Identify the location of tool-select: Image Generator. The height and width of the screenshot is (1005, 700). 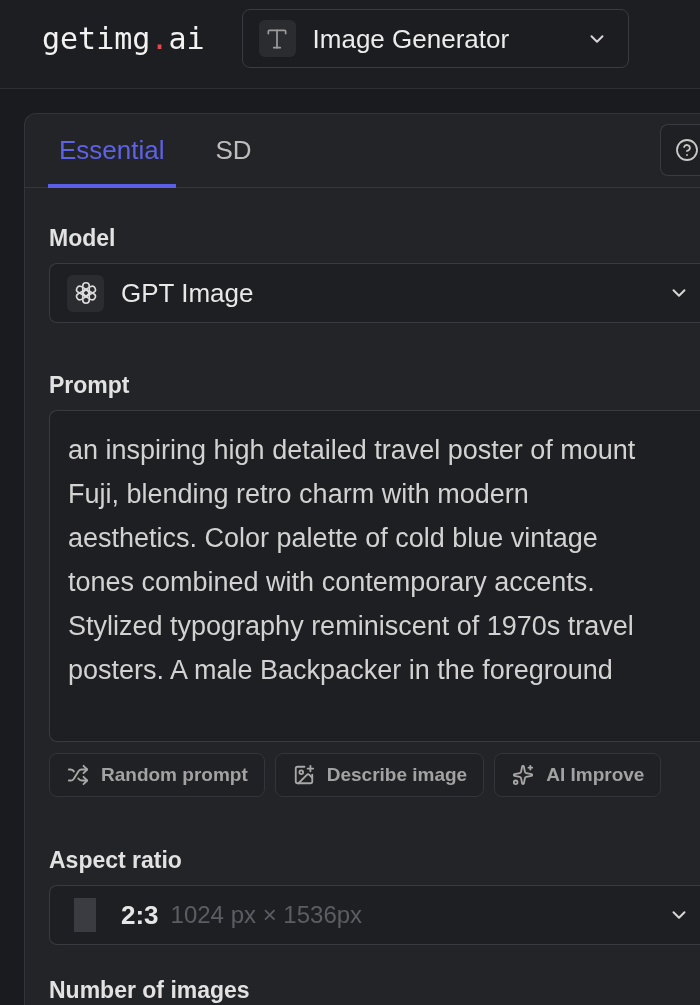
(435, 38).